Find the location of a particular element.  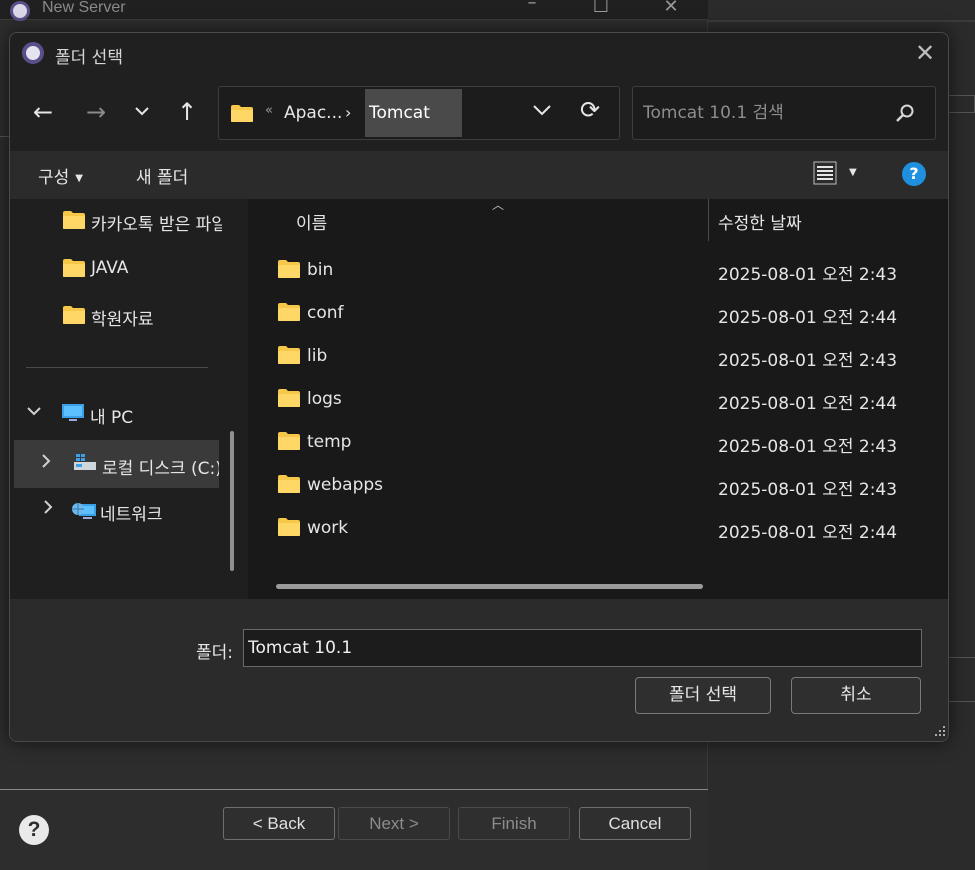

search-input is located at coordinates (763, 113).